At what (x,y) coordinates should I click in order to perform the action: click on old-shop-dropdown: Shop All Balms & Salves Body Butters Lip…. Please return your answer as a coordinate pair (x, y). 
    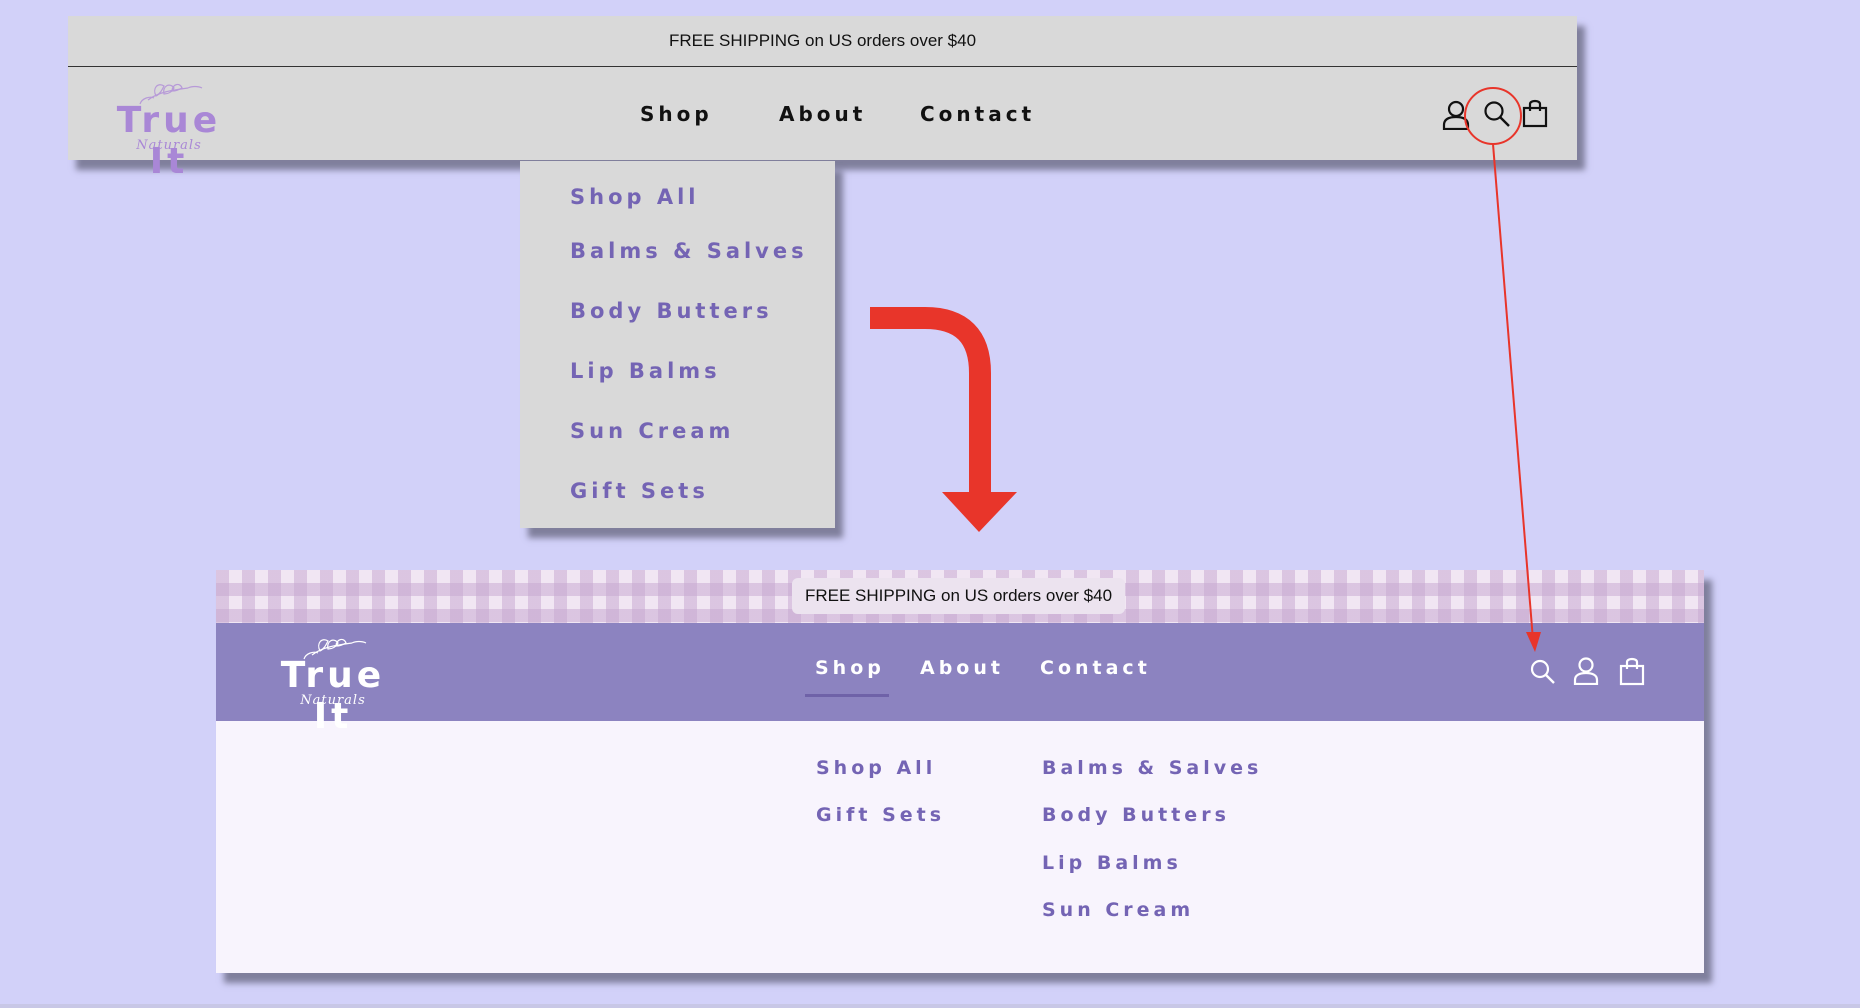
    Looking at the image, I should click on (677, 344).